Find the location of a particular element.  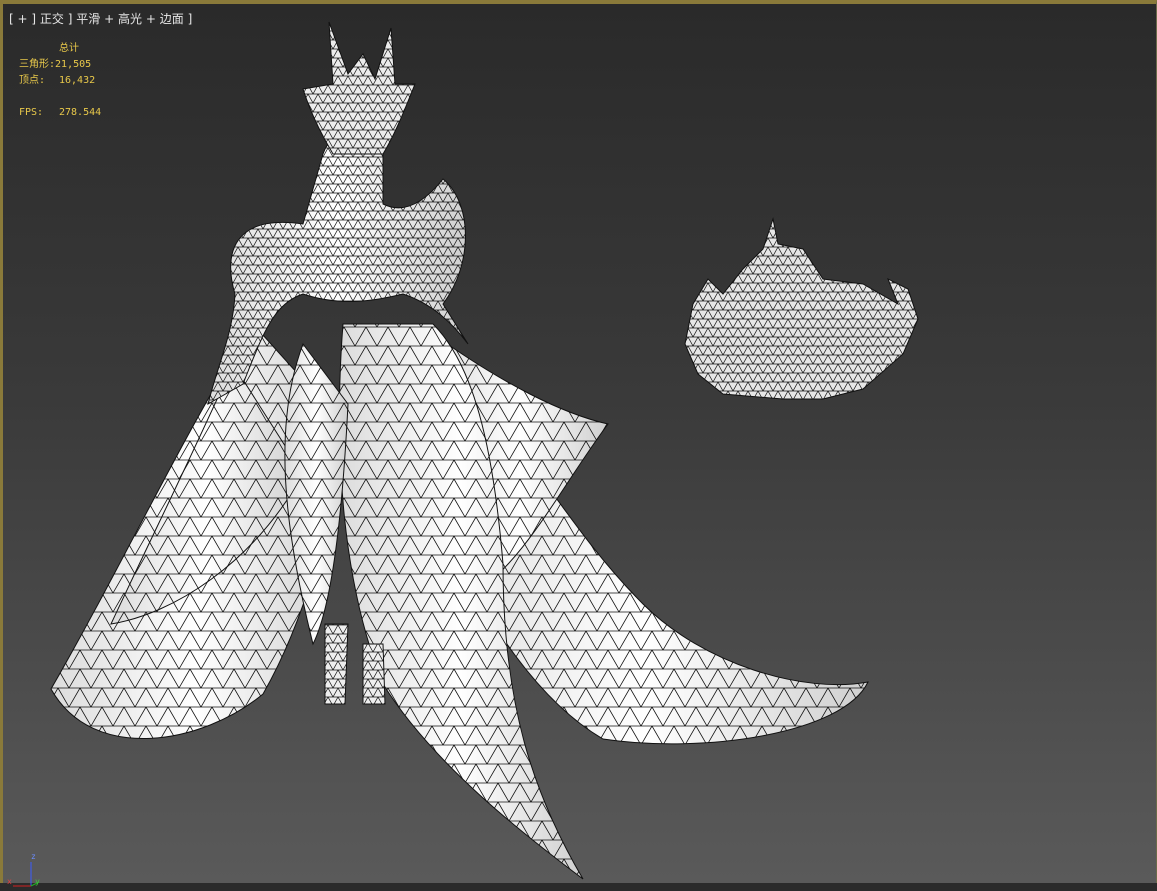

stats-triangles-row: 三角形:21,505 is located at coordinates (60, 65).